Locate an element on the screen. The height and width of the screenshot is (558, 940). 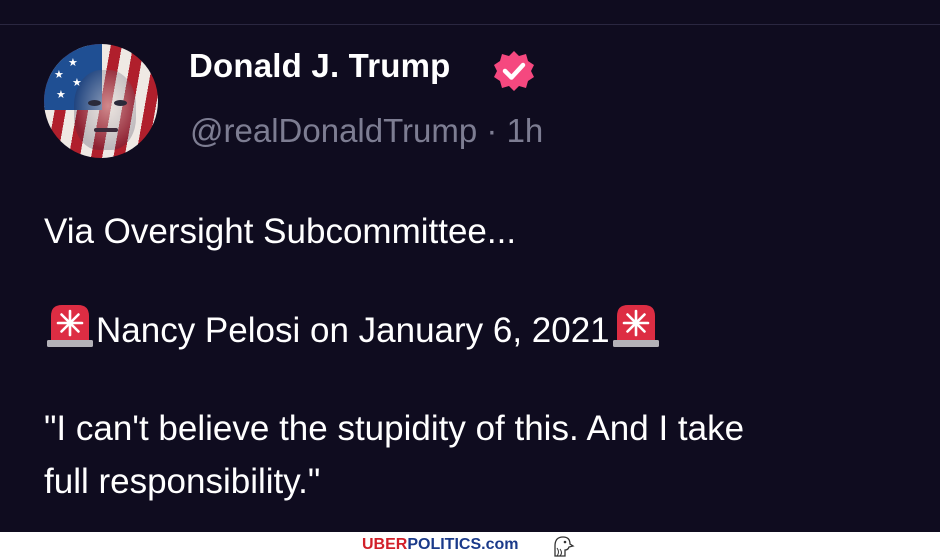
watermark-bar: UBERPOLITICS.com is located at coordinates (470, 545).